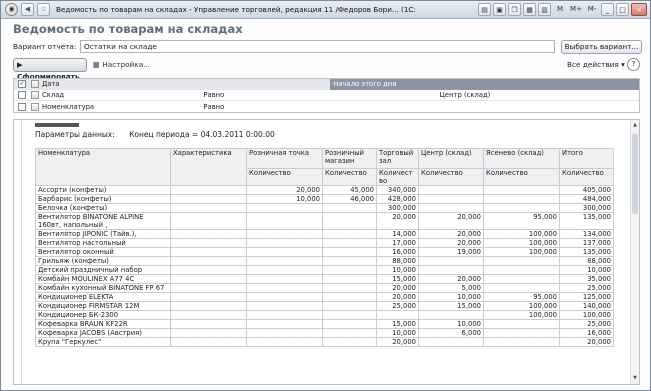 The width and height of the screenshot is (651, 391). I want to click on table-row: Грильяж (конфеты) 88,000 88,000, so click(324, 261).